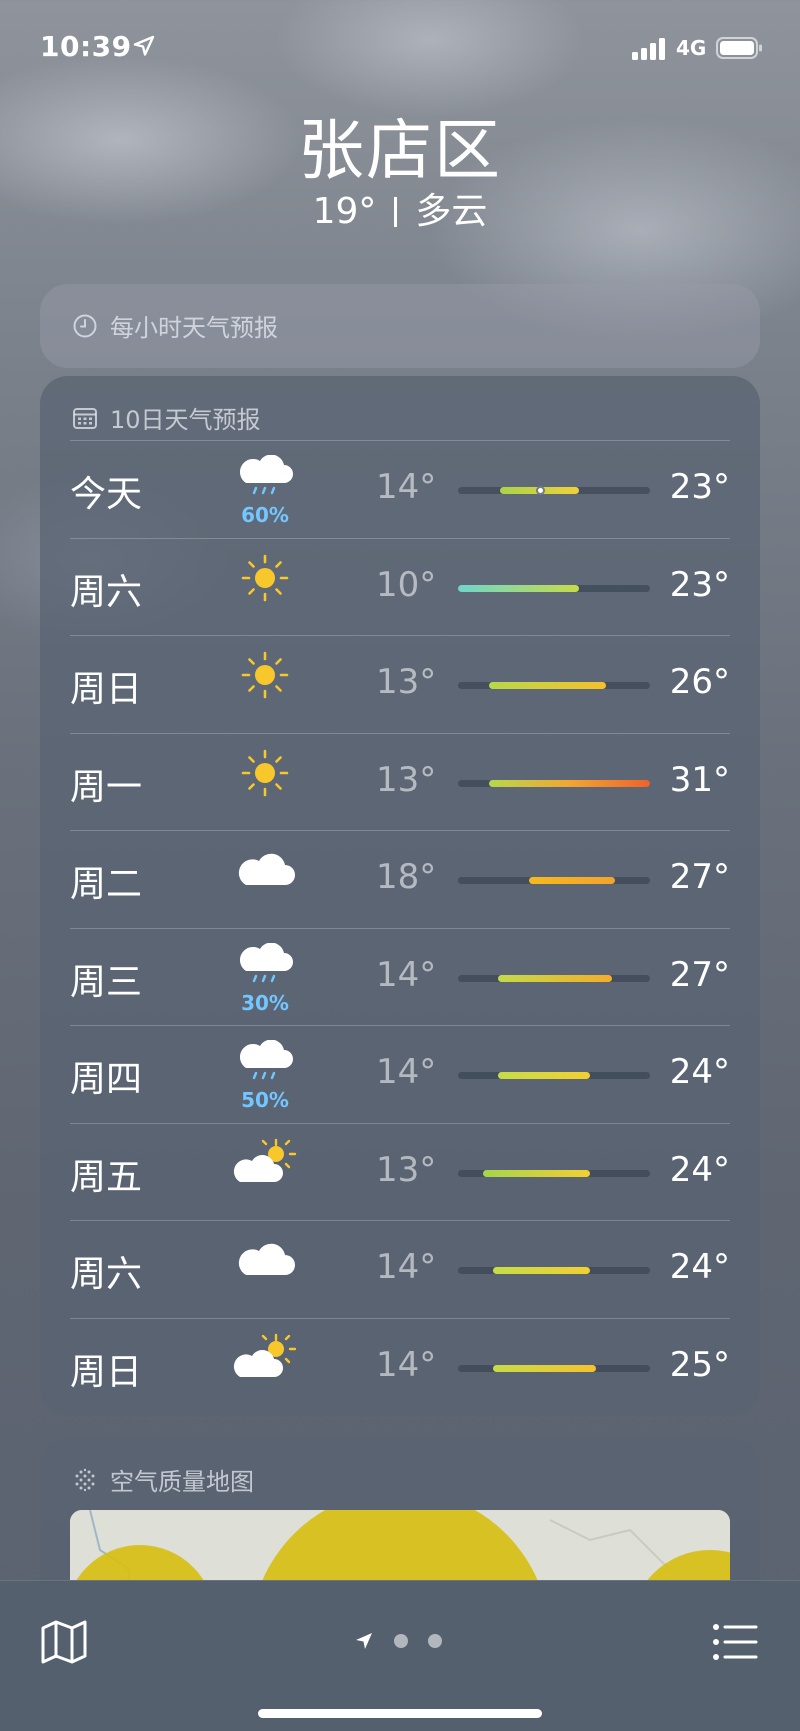 This screenshot has width=800, height=1731. Describe the element at coordinates (86, 46) in the screenshot. I see `status-time: 10:39` at that location.